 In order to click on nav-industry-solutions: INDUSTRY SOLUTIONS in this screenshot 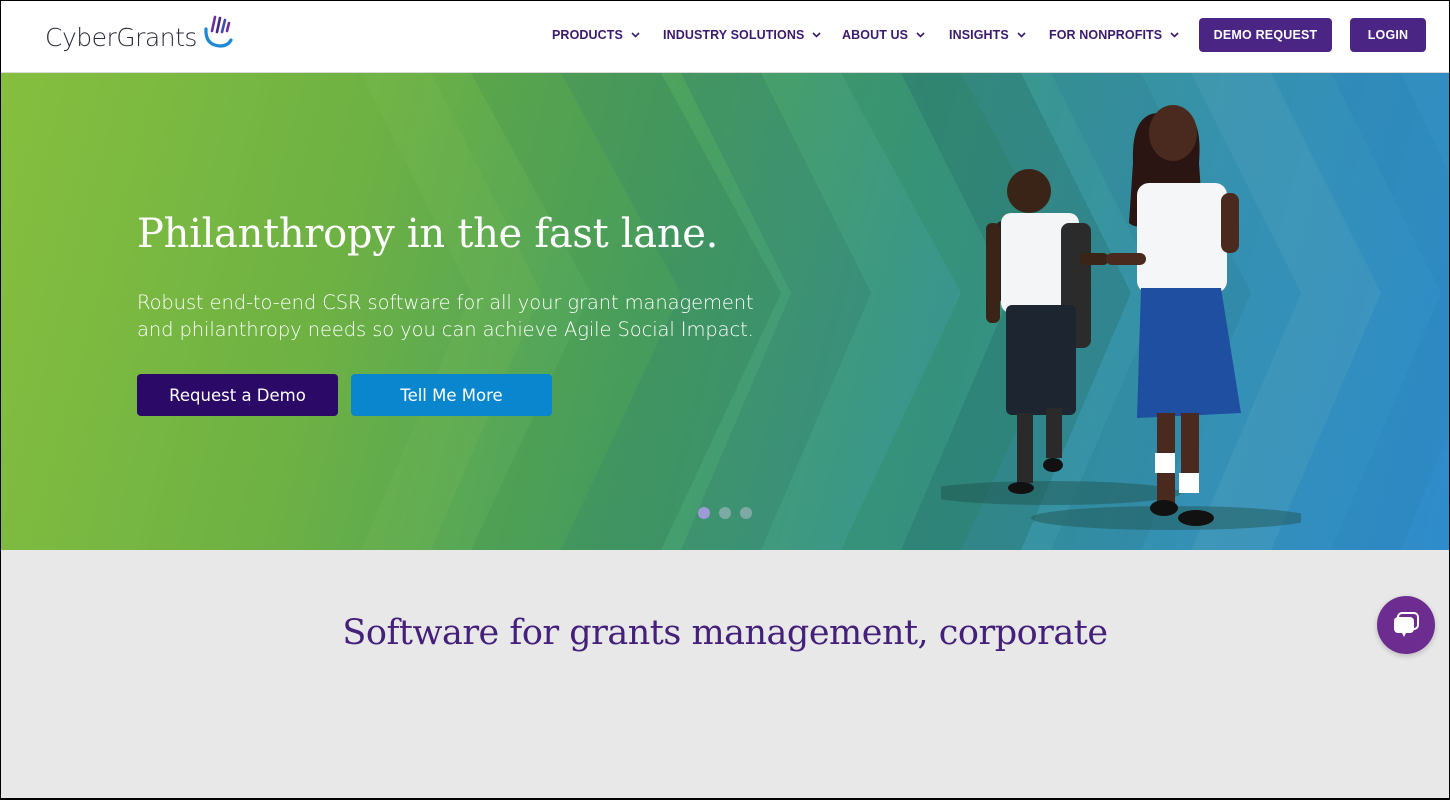, I will do `click(742, 35)`.